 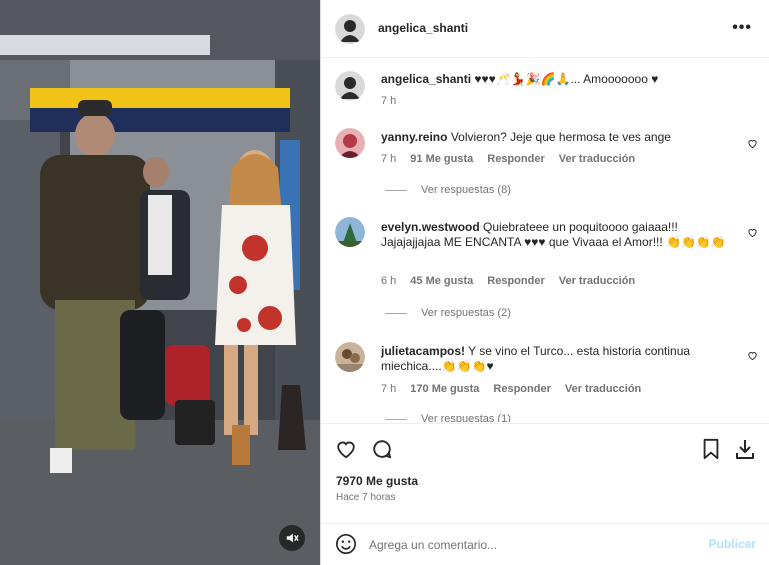 I want to click on view-replies-label: Ver respuestas (8), so click(x=466, y=190).